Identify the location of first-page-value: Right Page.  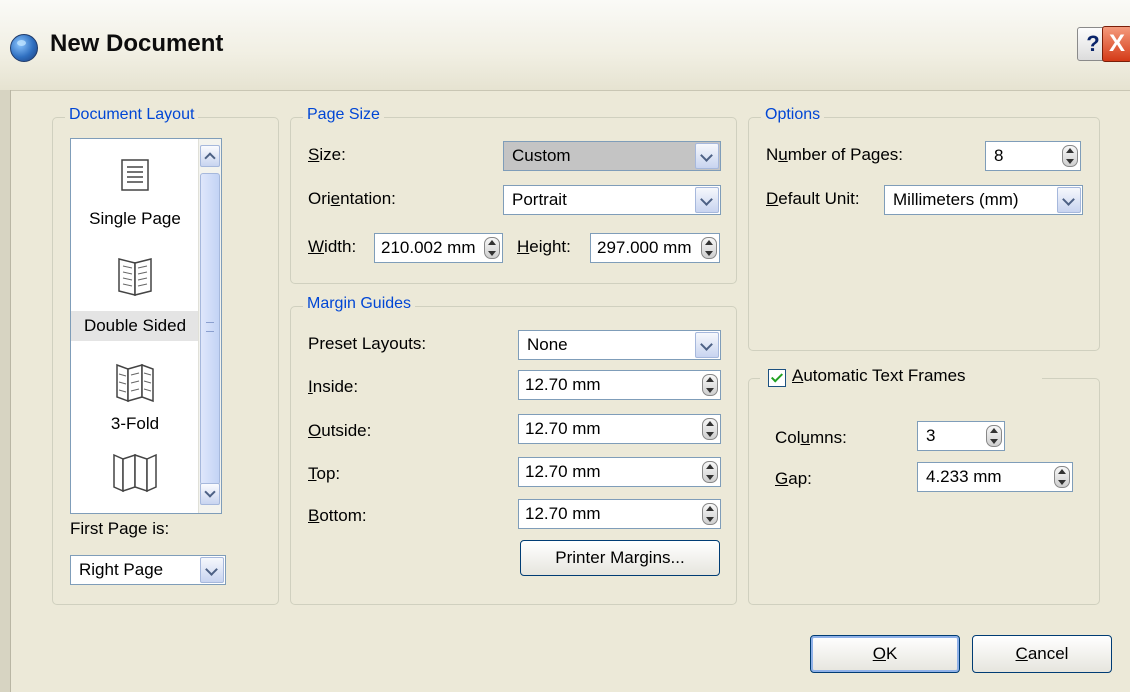
(121, 569).